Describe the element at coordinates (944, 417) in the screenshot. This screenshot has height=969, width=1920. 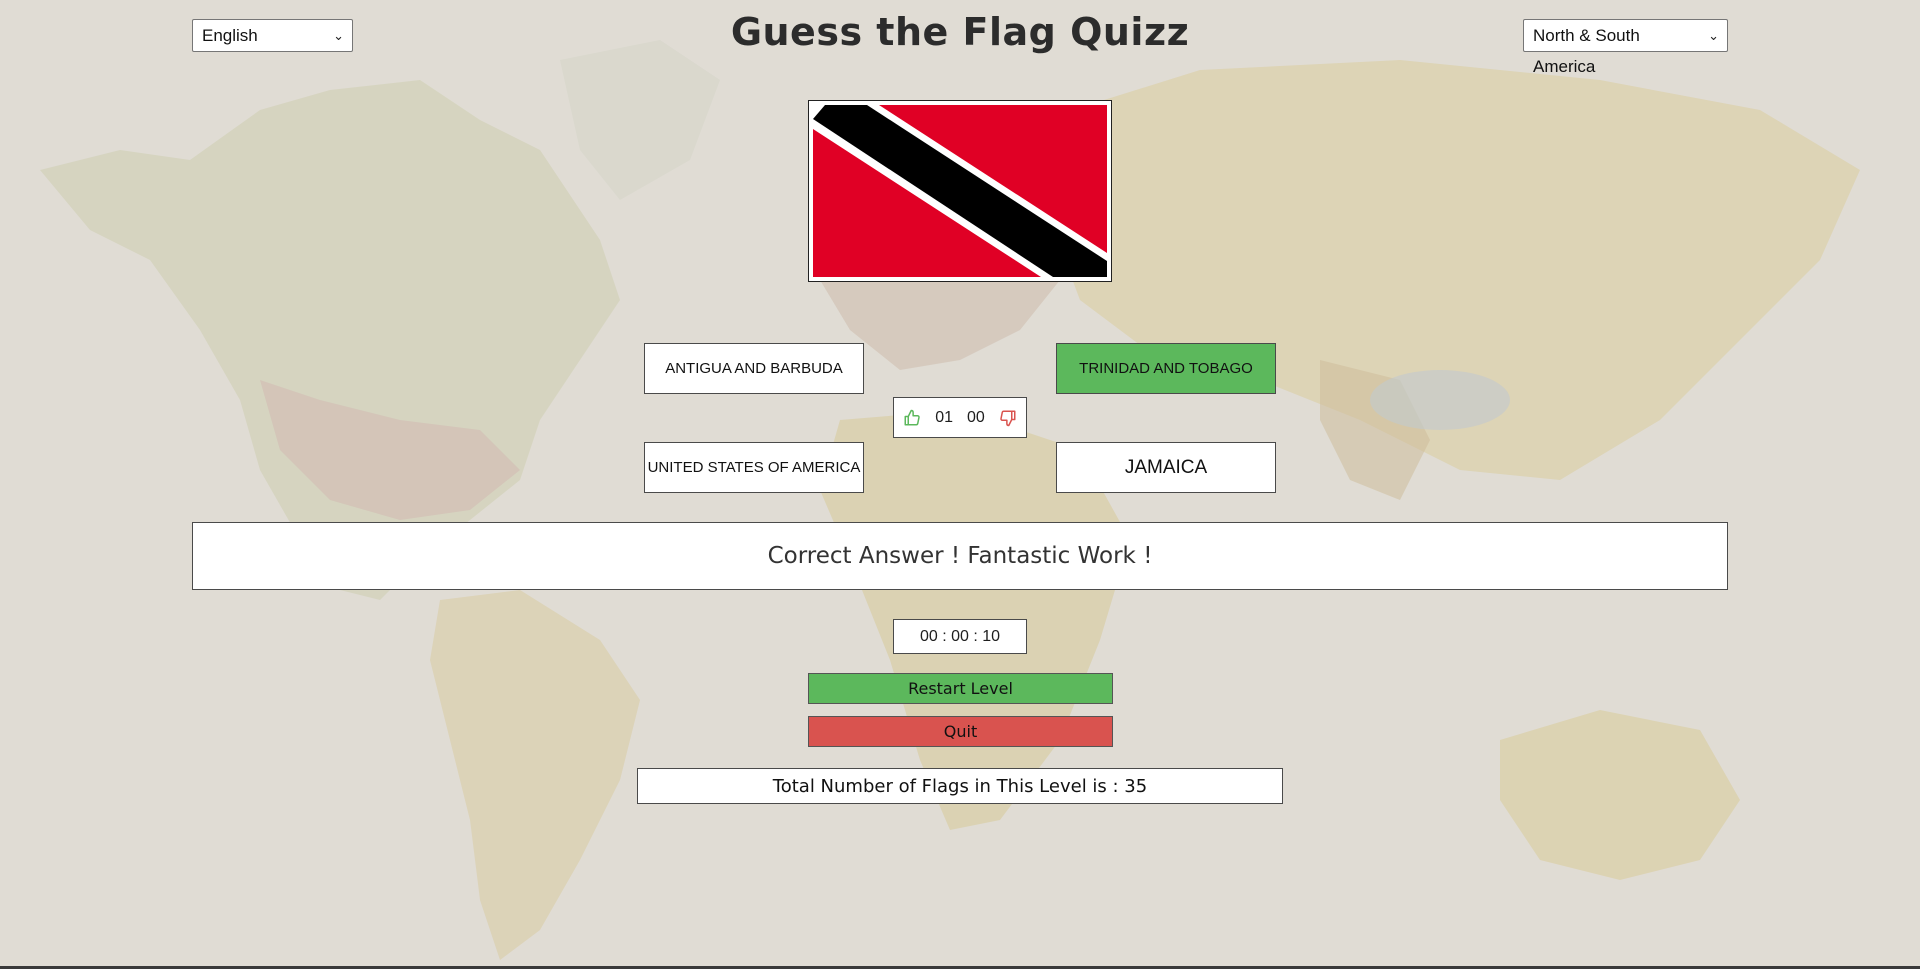
I see `correct-count: 01` at that location.